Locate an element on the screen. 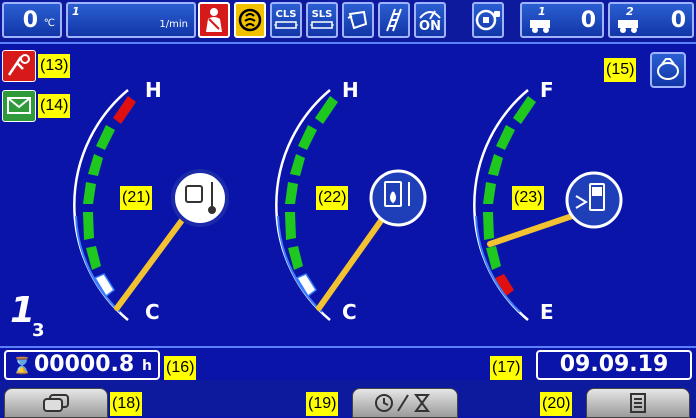 The width and height of the screenshot is (696, 418). coolant-temperature-icon is located at coordinates (200, 198).